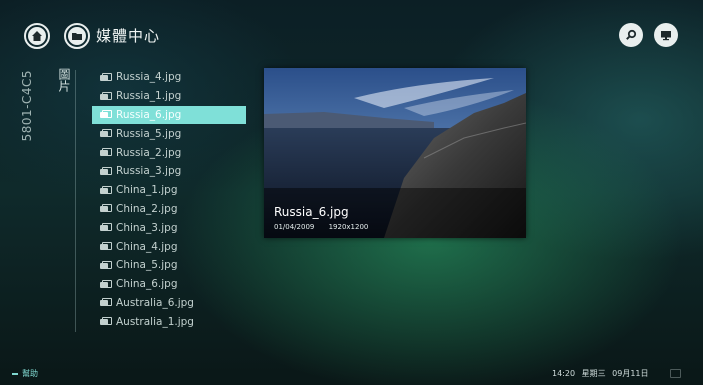 This screenshot has width=703, height=385. What do you see at coordinates (15, 373) in the screenshot?
I see `minus-icon` at bounding box center [15, 373].